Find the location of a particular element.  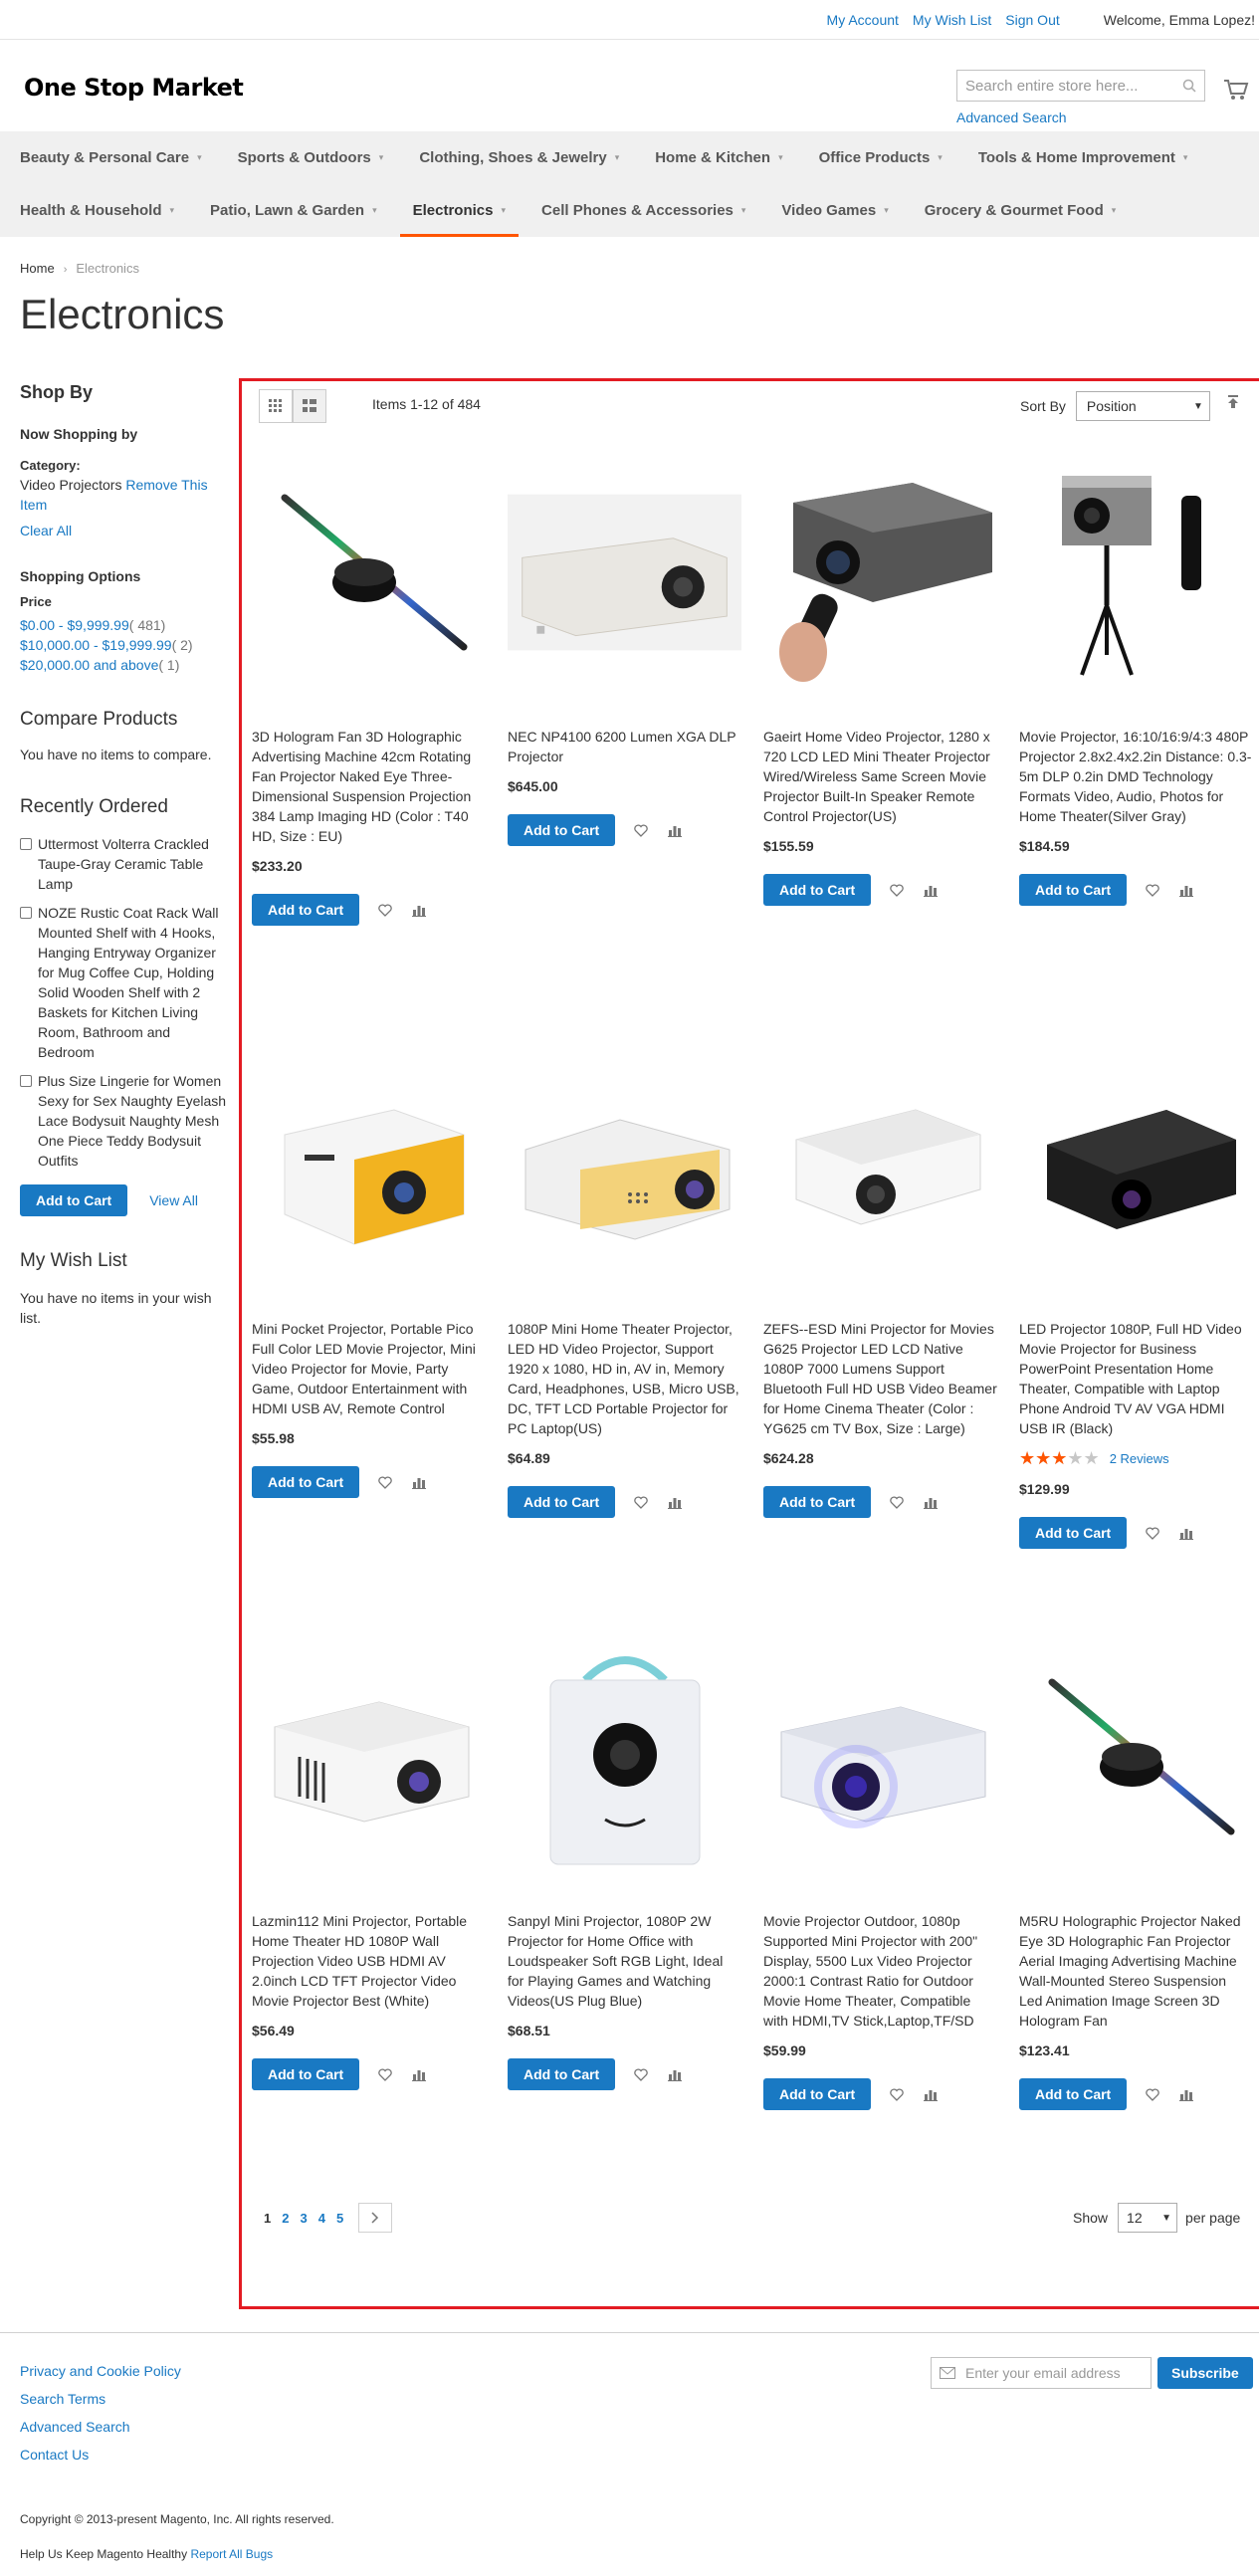

sort-direction-arrow-icon is located at coordinates (1233, 404).